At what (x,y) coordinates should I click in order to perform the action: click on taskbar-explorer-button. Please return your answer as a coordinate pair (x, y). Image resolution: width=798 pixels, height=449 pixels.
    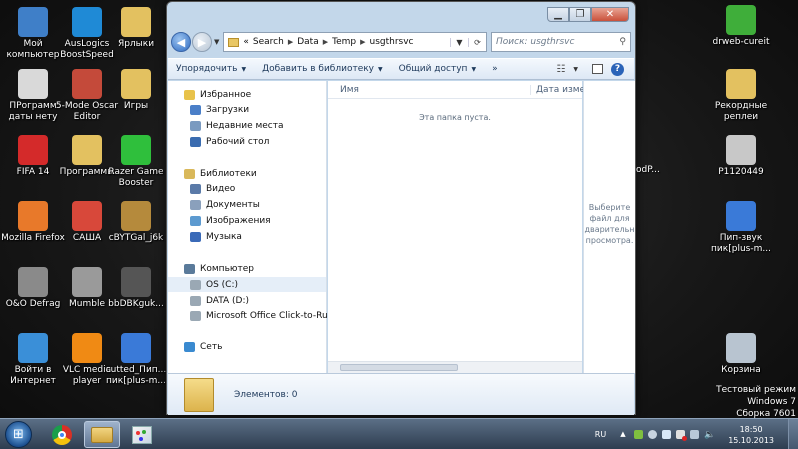
    Looking at the image, I should click on (102, 434).